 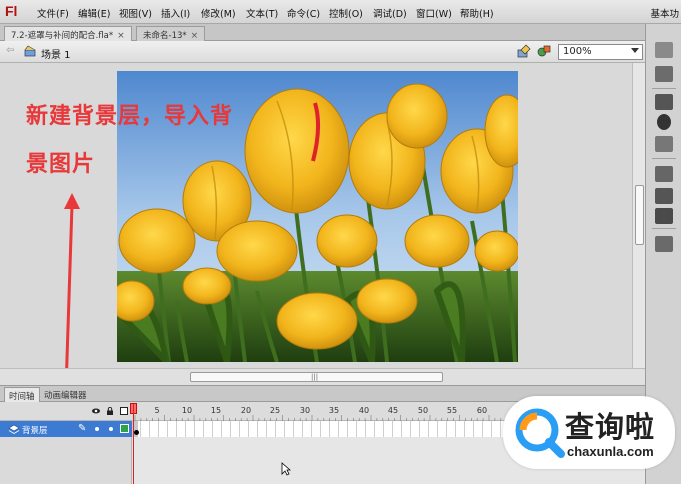 I want to click on layers-empty-area, so click(x=66, y=460).